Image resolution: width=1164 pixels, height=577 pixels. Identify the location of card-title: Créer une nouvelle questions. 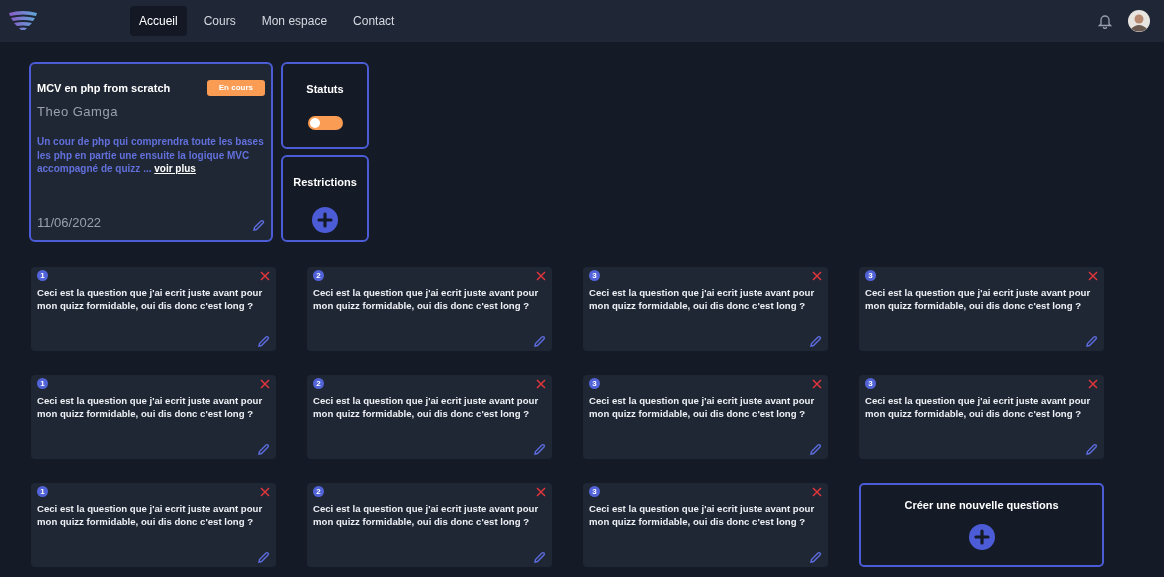
(981, 505).